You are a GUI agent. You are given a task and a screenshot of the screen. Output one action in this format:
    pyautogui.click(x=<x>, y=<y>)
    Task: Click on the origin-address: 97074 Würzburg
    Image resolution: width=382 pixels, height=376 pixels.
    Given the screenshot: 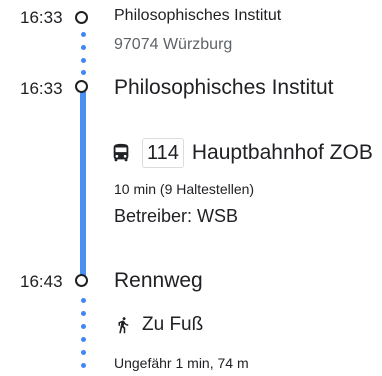 What is the action you would take?
    pyautogui.click(x=173, y=44)
    